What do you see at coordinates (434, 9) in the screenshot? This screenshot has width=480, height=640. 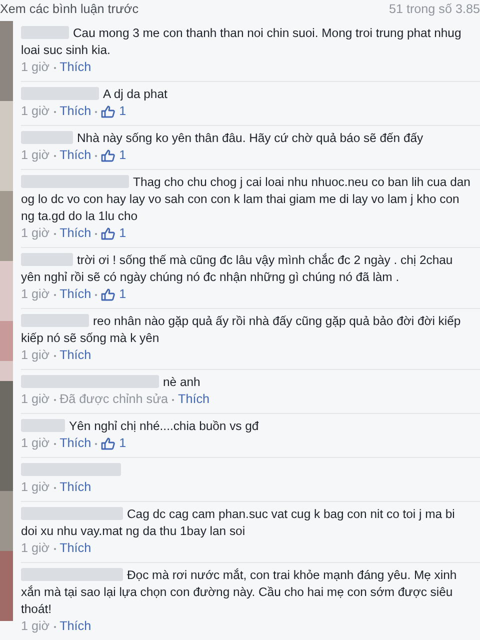 I see `comment-count: 51 trong số 3.85` at bounding box center [434, 9].